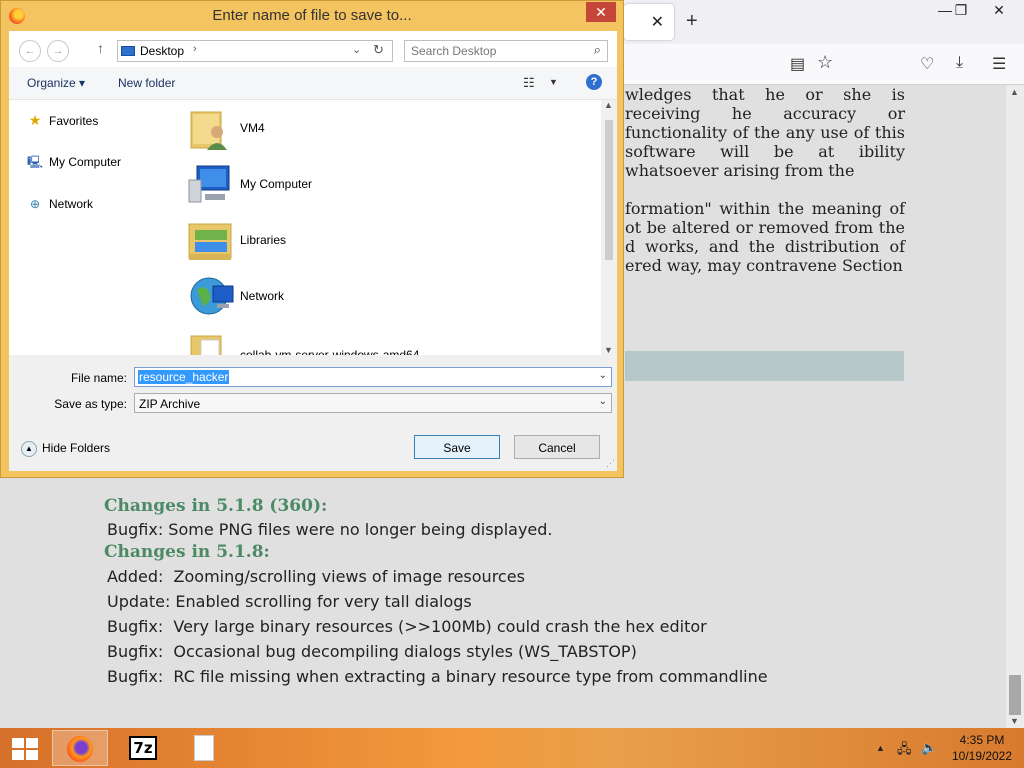 This screenshot has height=768, width=1024. I want to click on navigation-pane: ★ Favorites 🖳 My Computer ⊕ Network, so click(91, 227).